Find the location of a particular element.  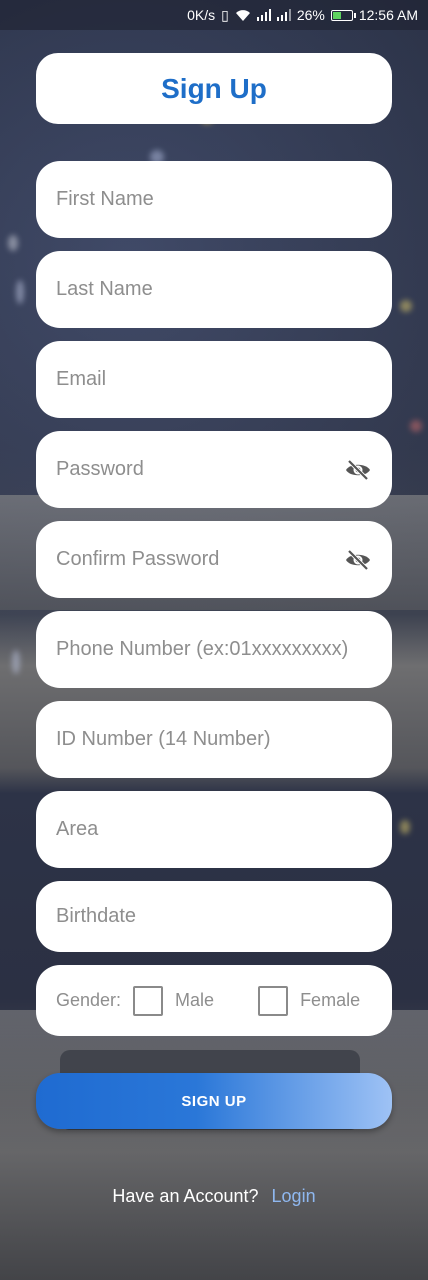

vibrate-icon: ▯ is located at coordinates (225, 14).